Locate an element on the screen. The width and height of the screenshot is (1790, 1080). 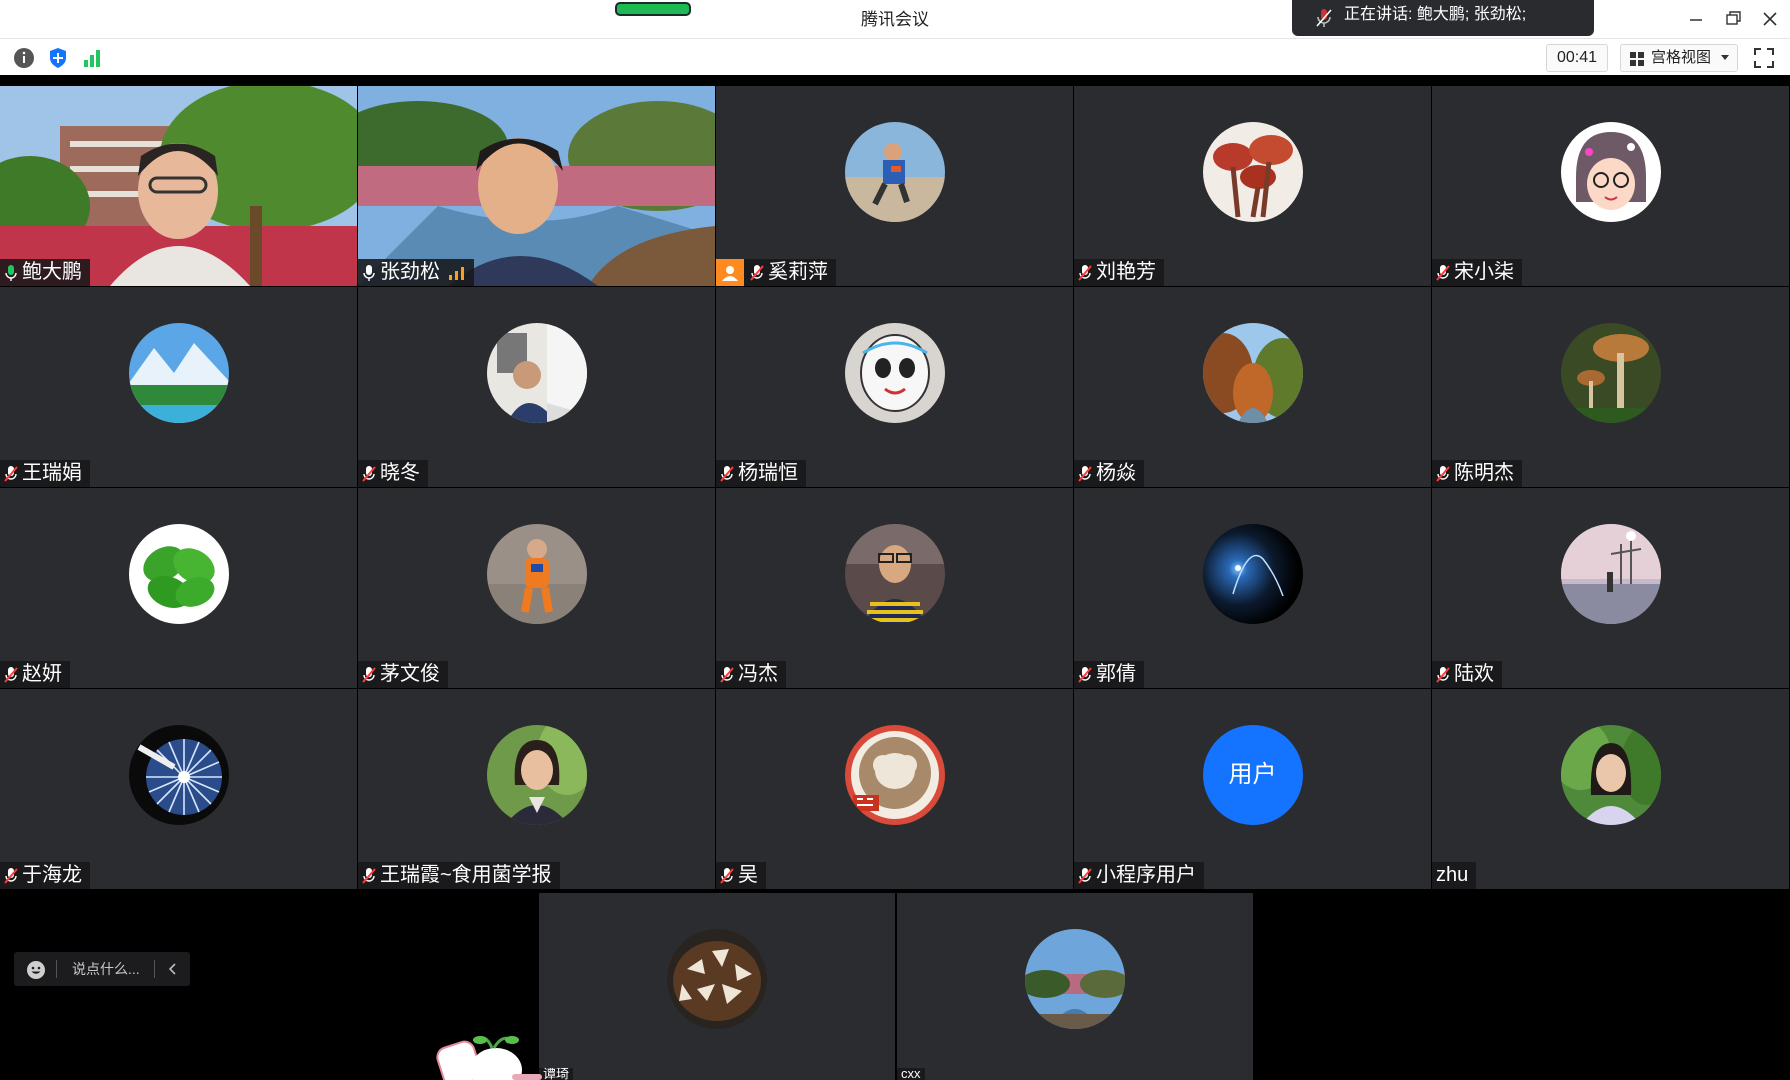
participant-tile: 杨焱 is located at coordinates (1252, 387).